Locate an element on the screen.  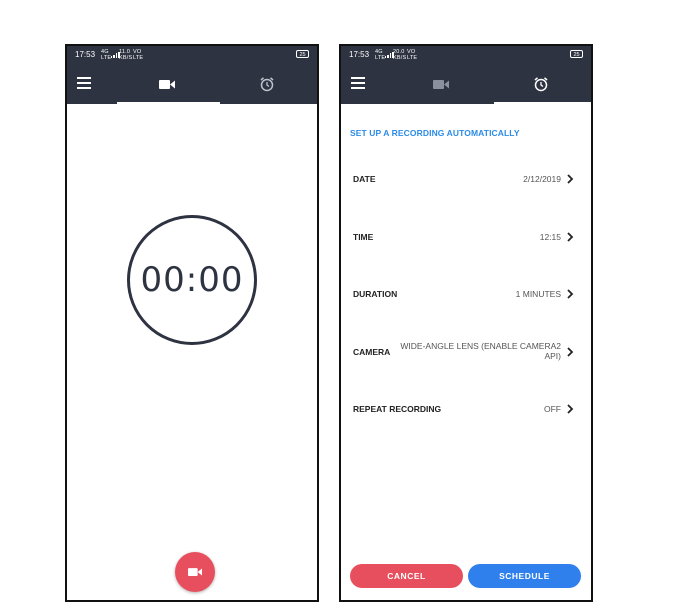
network-speed: 11.0 KB/S is located at coordinates (125, 55).